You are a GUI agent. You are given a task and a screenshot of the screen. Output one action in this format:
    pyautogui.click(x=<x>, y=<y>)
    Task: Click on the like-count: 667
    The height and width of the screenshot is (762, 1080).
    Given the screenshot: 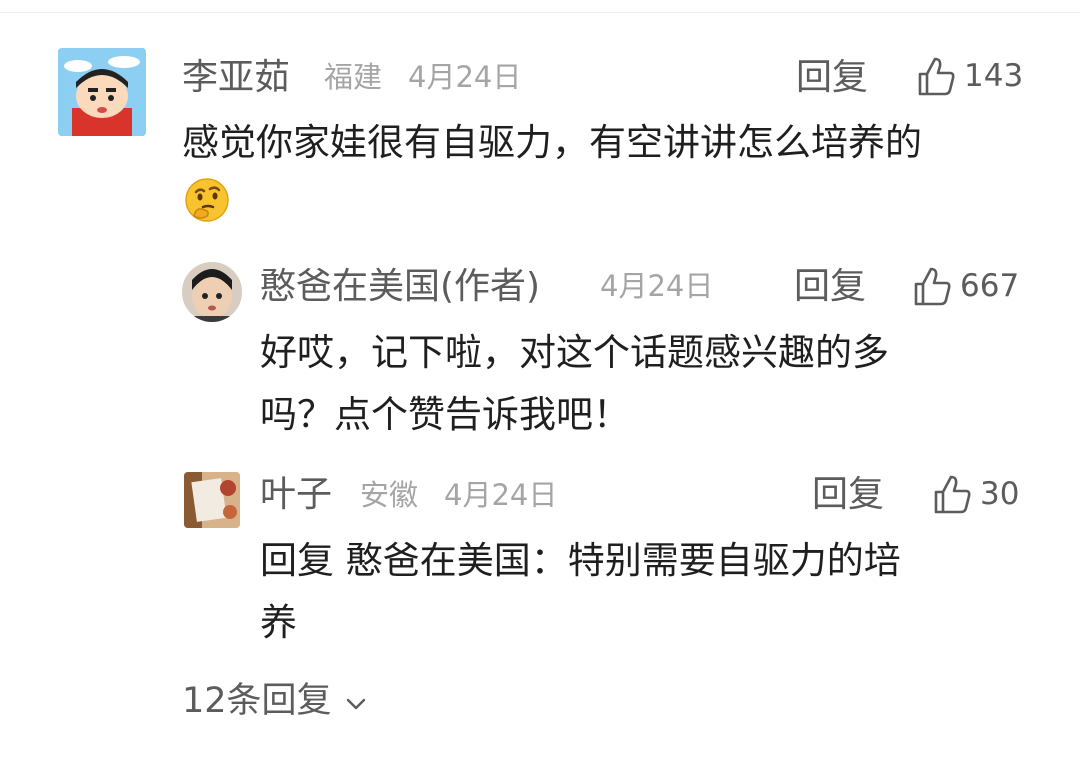 What is the action you would take?
    pyautogui.click(x=990, y=285)
    